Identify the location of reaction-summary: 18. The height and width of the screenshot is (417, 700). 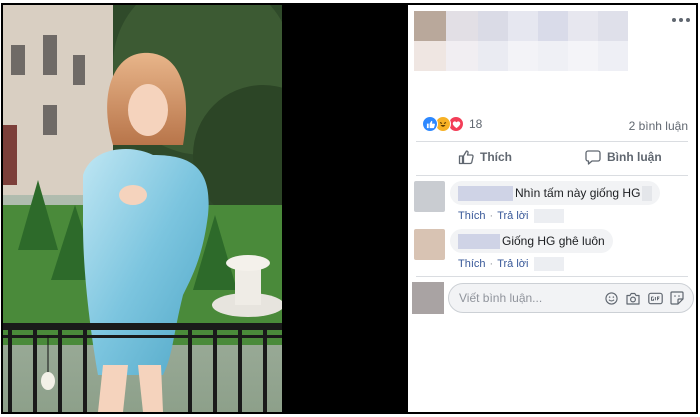
(452, 124).